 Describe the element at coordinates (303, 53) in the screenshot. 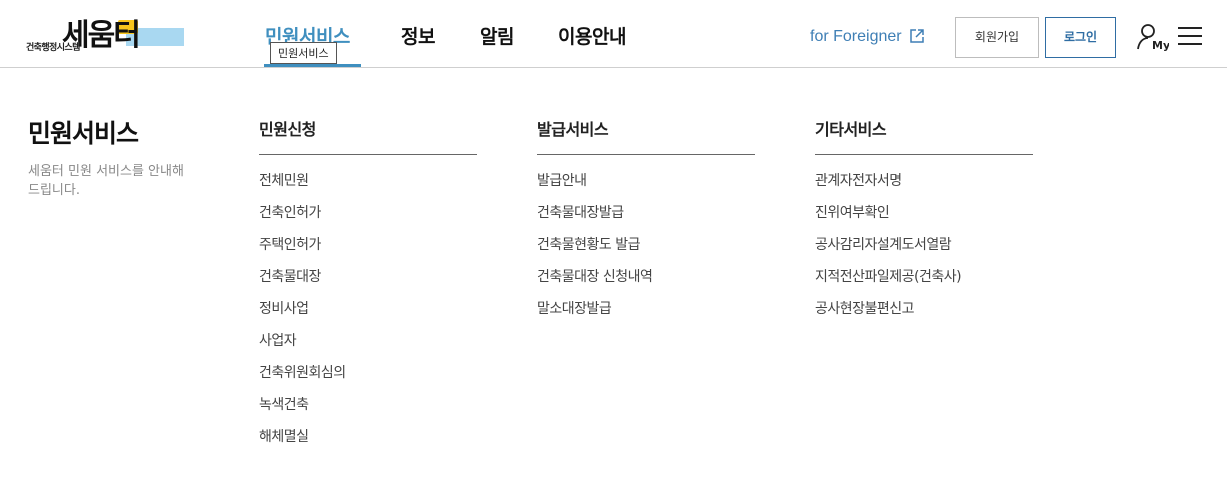

I see `nav-tooltip: 민원서비스` at that location.